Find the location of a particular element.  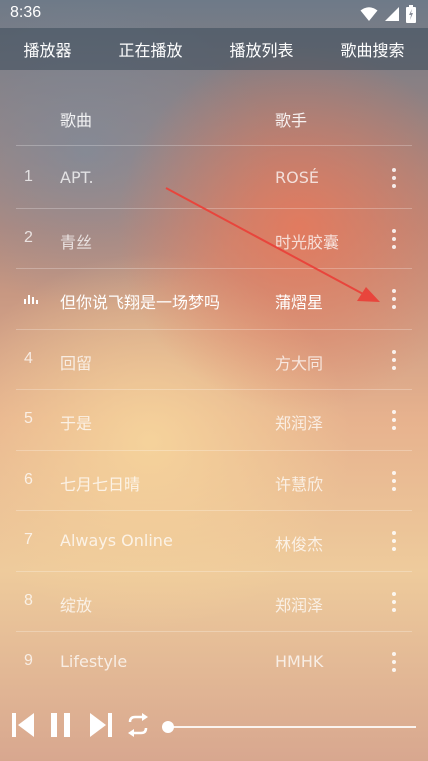

song-artist: ROSÉ is located at coordinates (297, 177).